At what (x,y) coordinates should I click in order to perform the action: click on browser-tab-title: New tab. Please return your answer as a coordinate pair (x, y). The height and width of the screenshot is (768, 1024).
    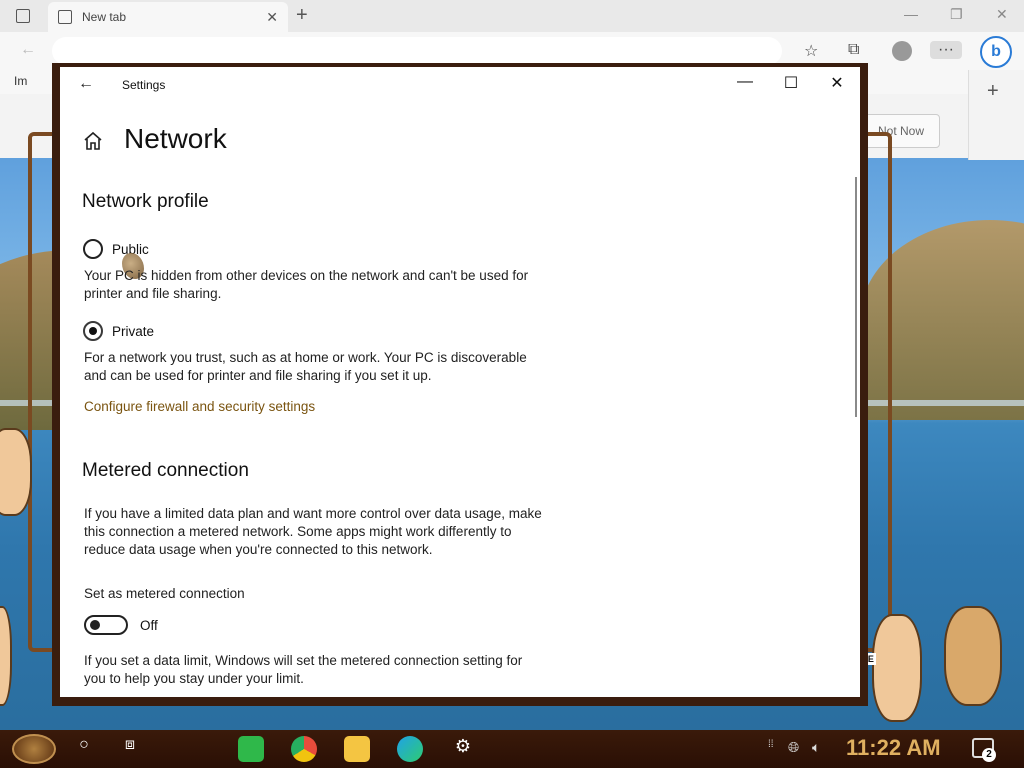
    Looking at the image, I should click on (104, 17).